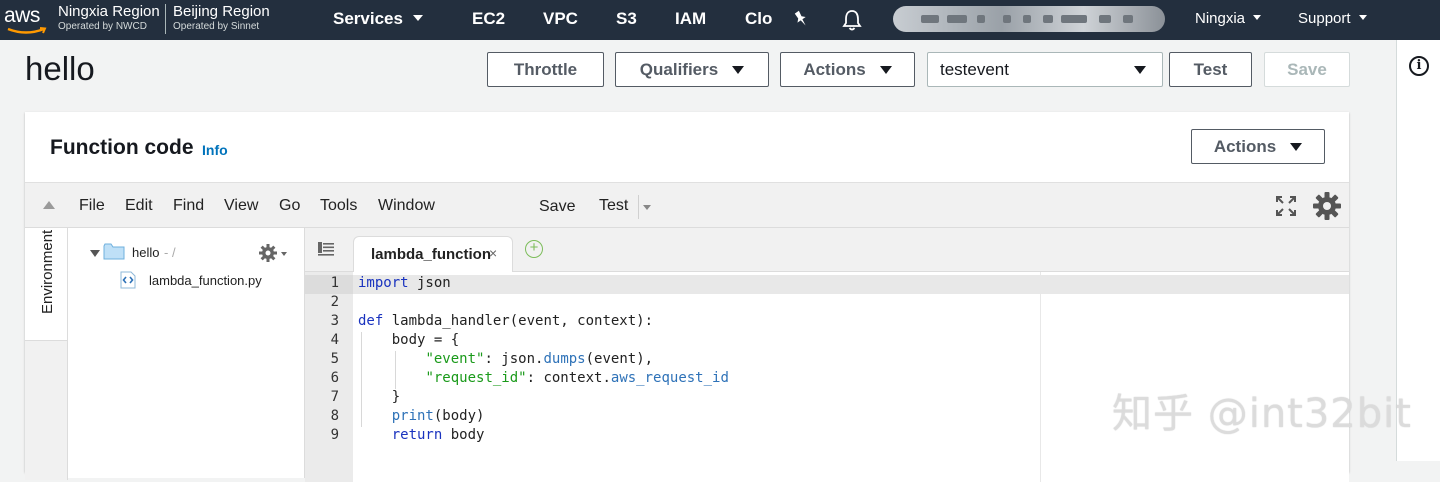 Image resolution: width=1440 pixels, height=482 pixels. What do you see at coordinates (690, 19) in the screenshot?
I see `shortcut-iam: IAM` at bounding box center [690, 19].